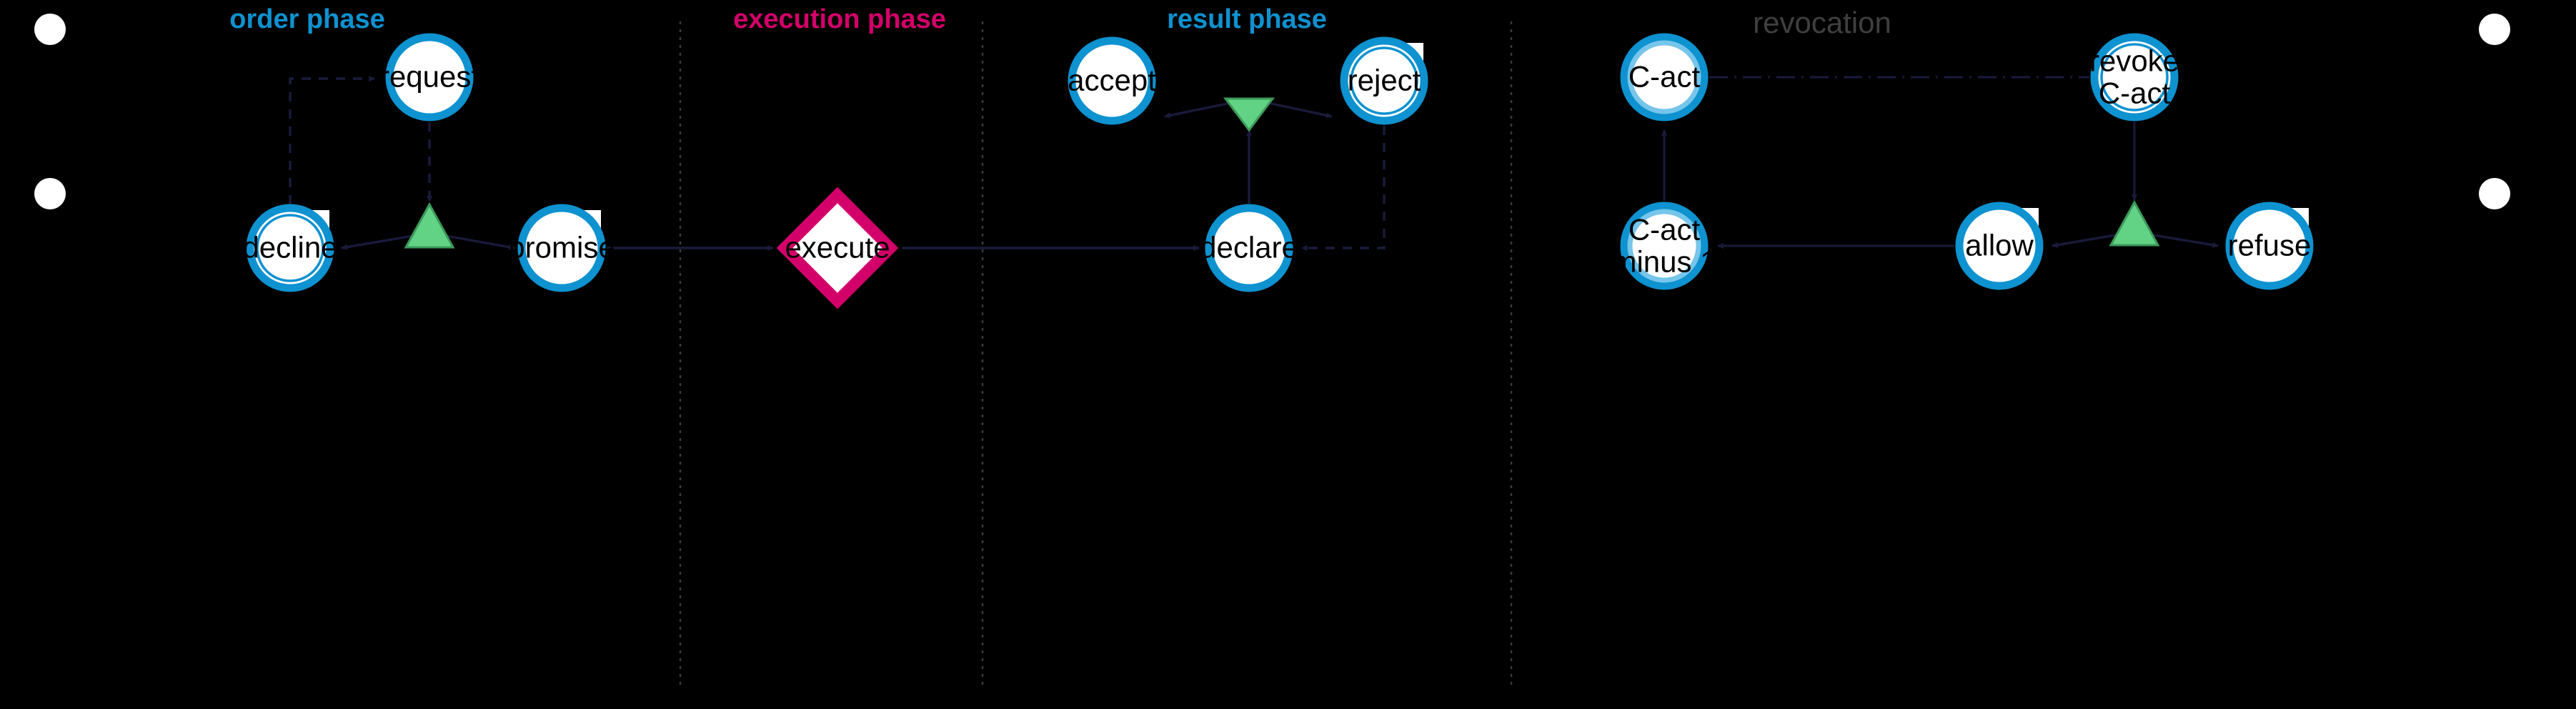 This screenshot has width=2576, height=709. I want to click on node-request, so click(429, 77).